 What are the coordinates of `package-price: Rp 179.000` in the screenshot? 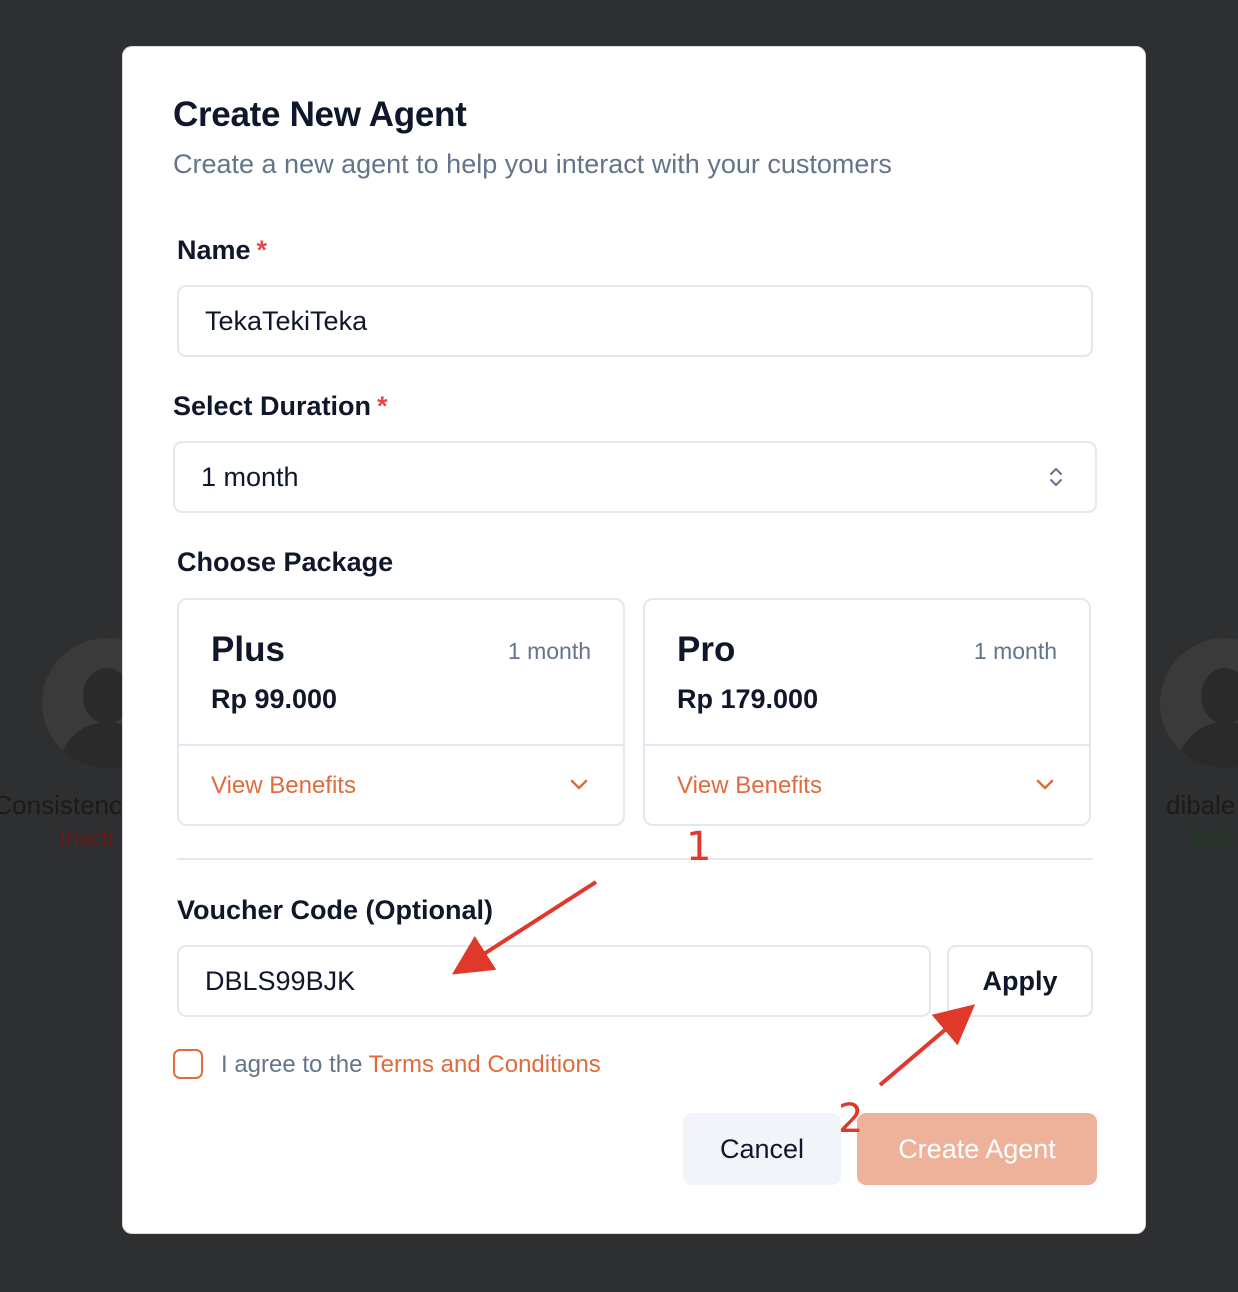 It's located at (748, 699).